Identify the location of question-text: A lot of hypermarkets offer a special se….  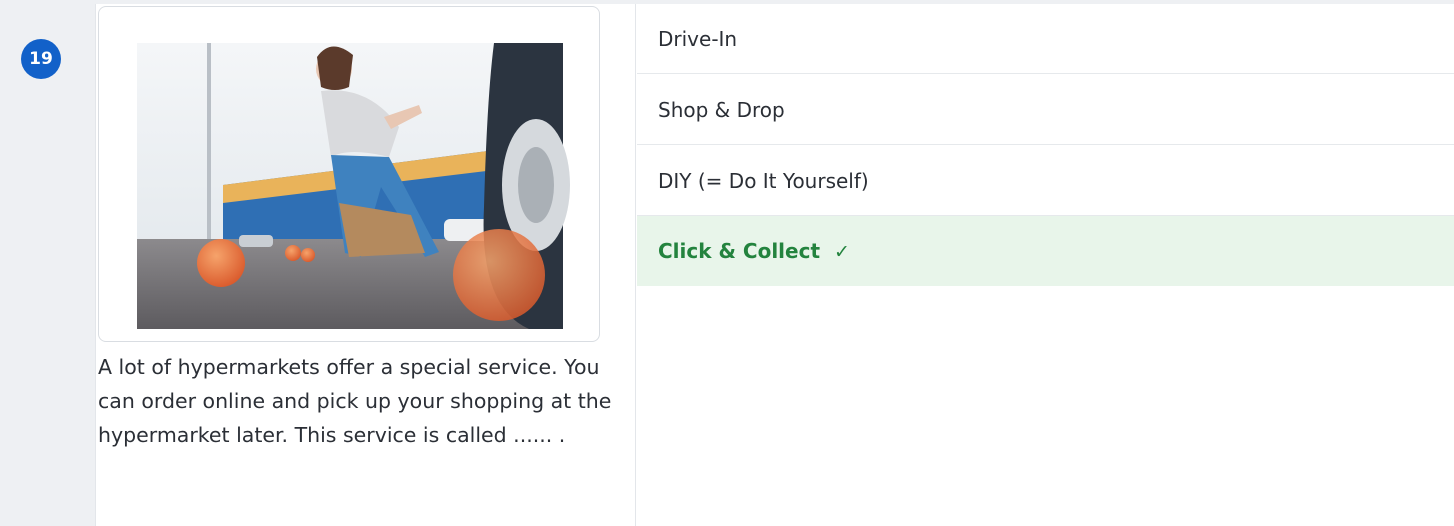
(355, 401).